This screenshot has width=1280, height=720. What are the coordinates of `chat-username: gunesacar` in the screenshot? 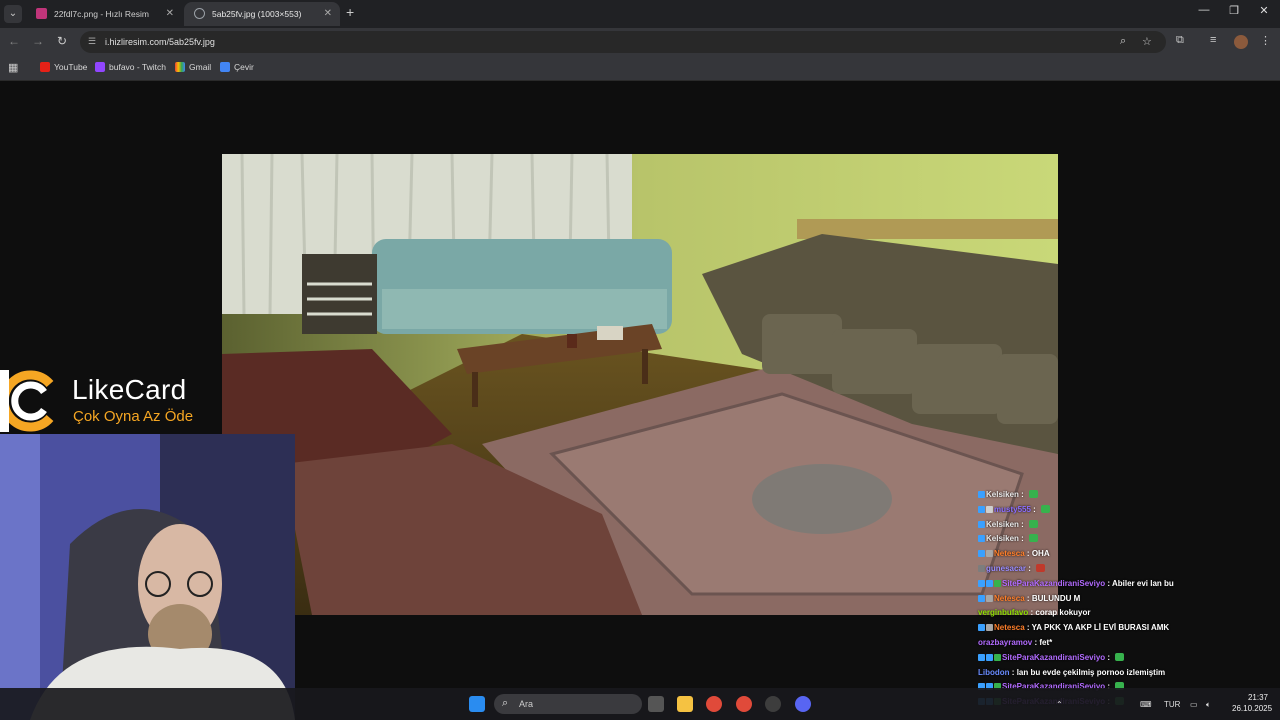 It's located at (1006, 568).